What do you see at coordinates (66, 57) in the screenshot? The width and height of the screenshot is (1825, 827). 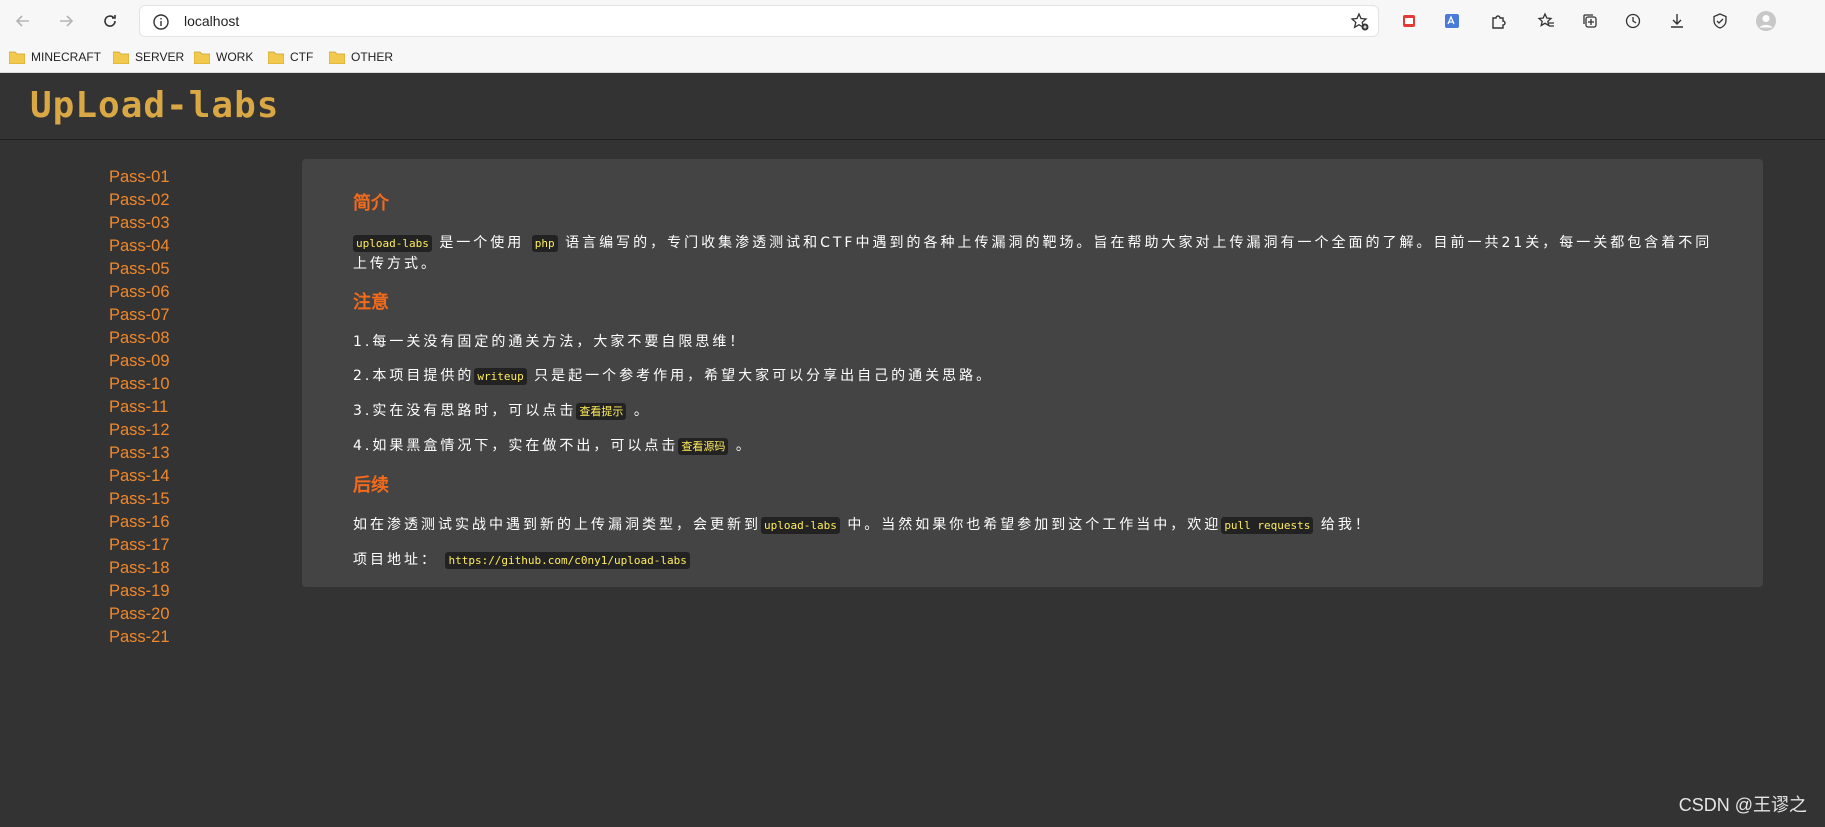 I see `bookmark-label: MINECRAFT` at bounding box center [66, 57].